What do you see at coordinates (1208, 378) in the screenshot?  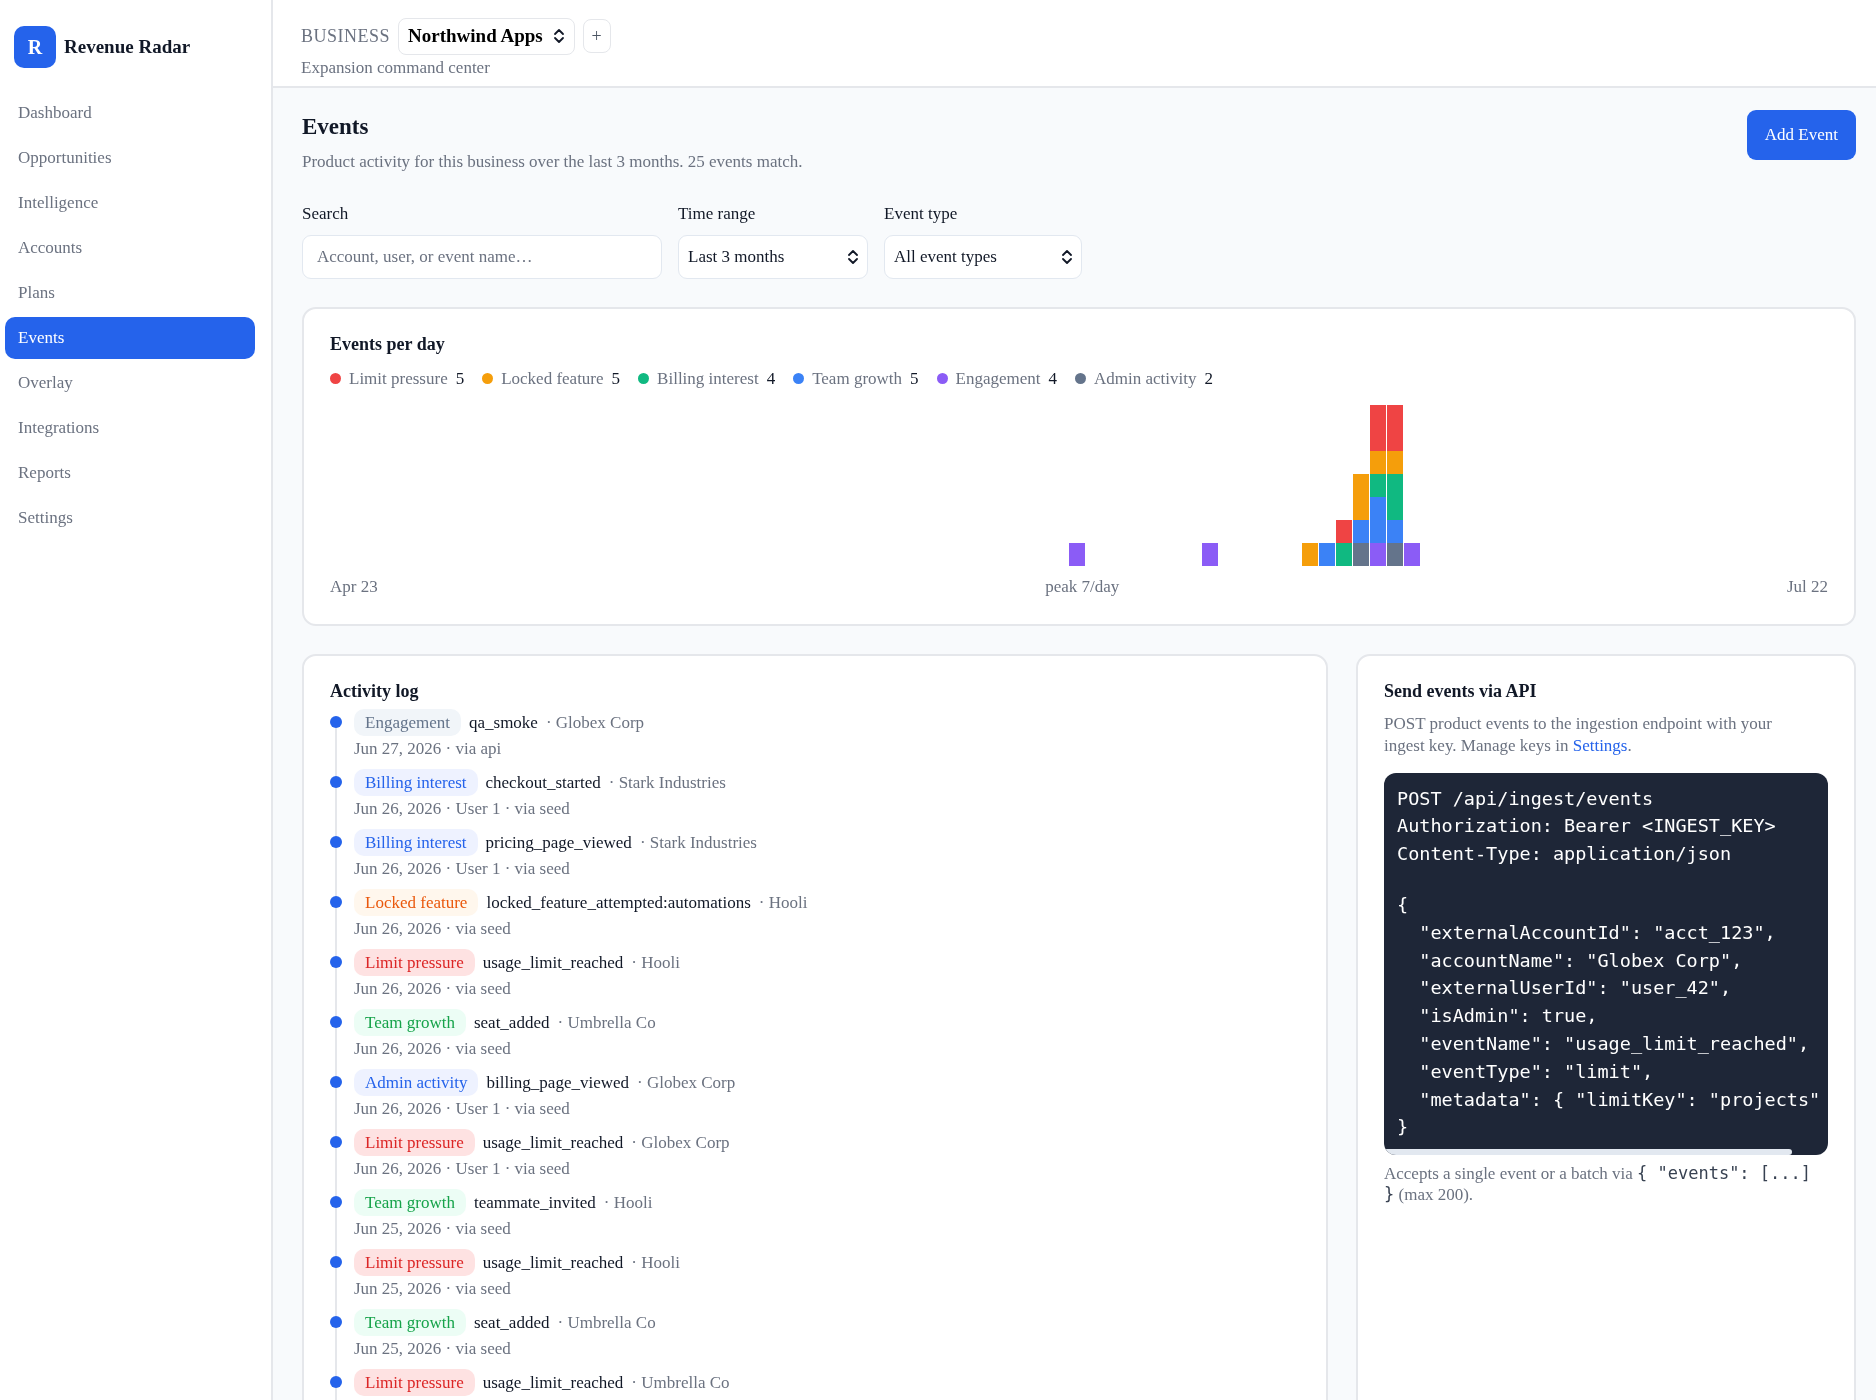 I see `legend-count: 2` at bounding box center [1208, 378].